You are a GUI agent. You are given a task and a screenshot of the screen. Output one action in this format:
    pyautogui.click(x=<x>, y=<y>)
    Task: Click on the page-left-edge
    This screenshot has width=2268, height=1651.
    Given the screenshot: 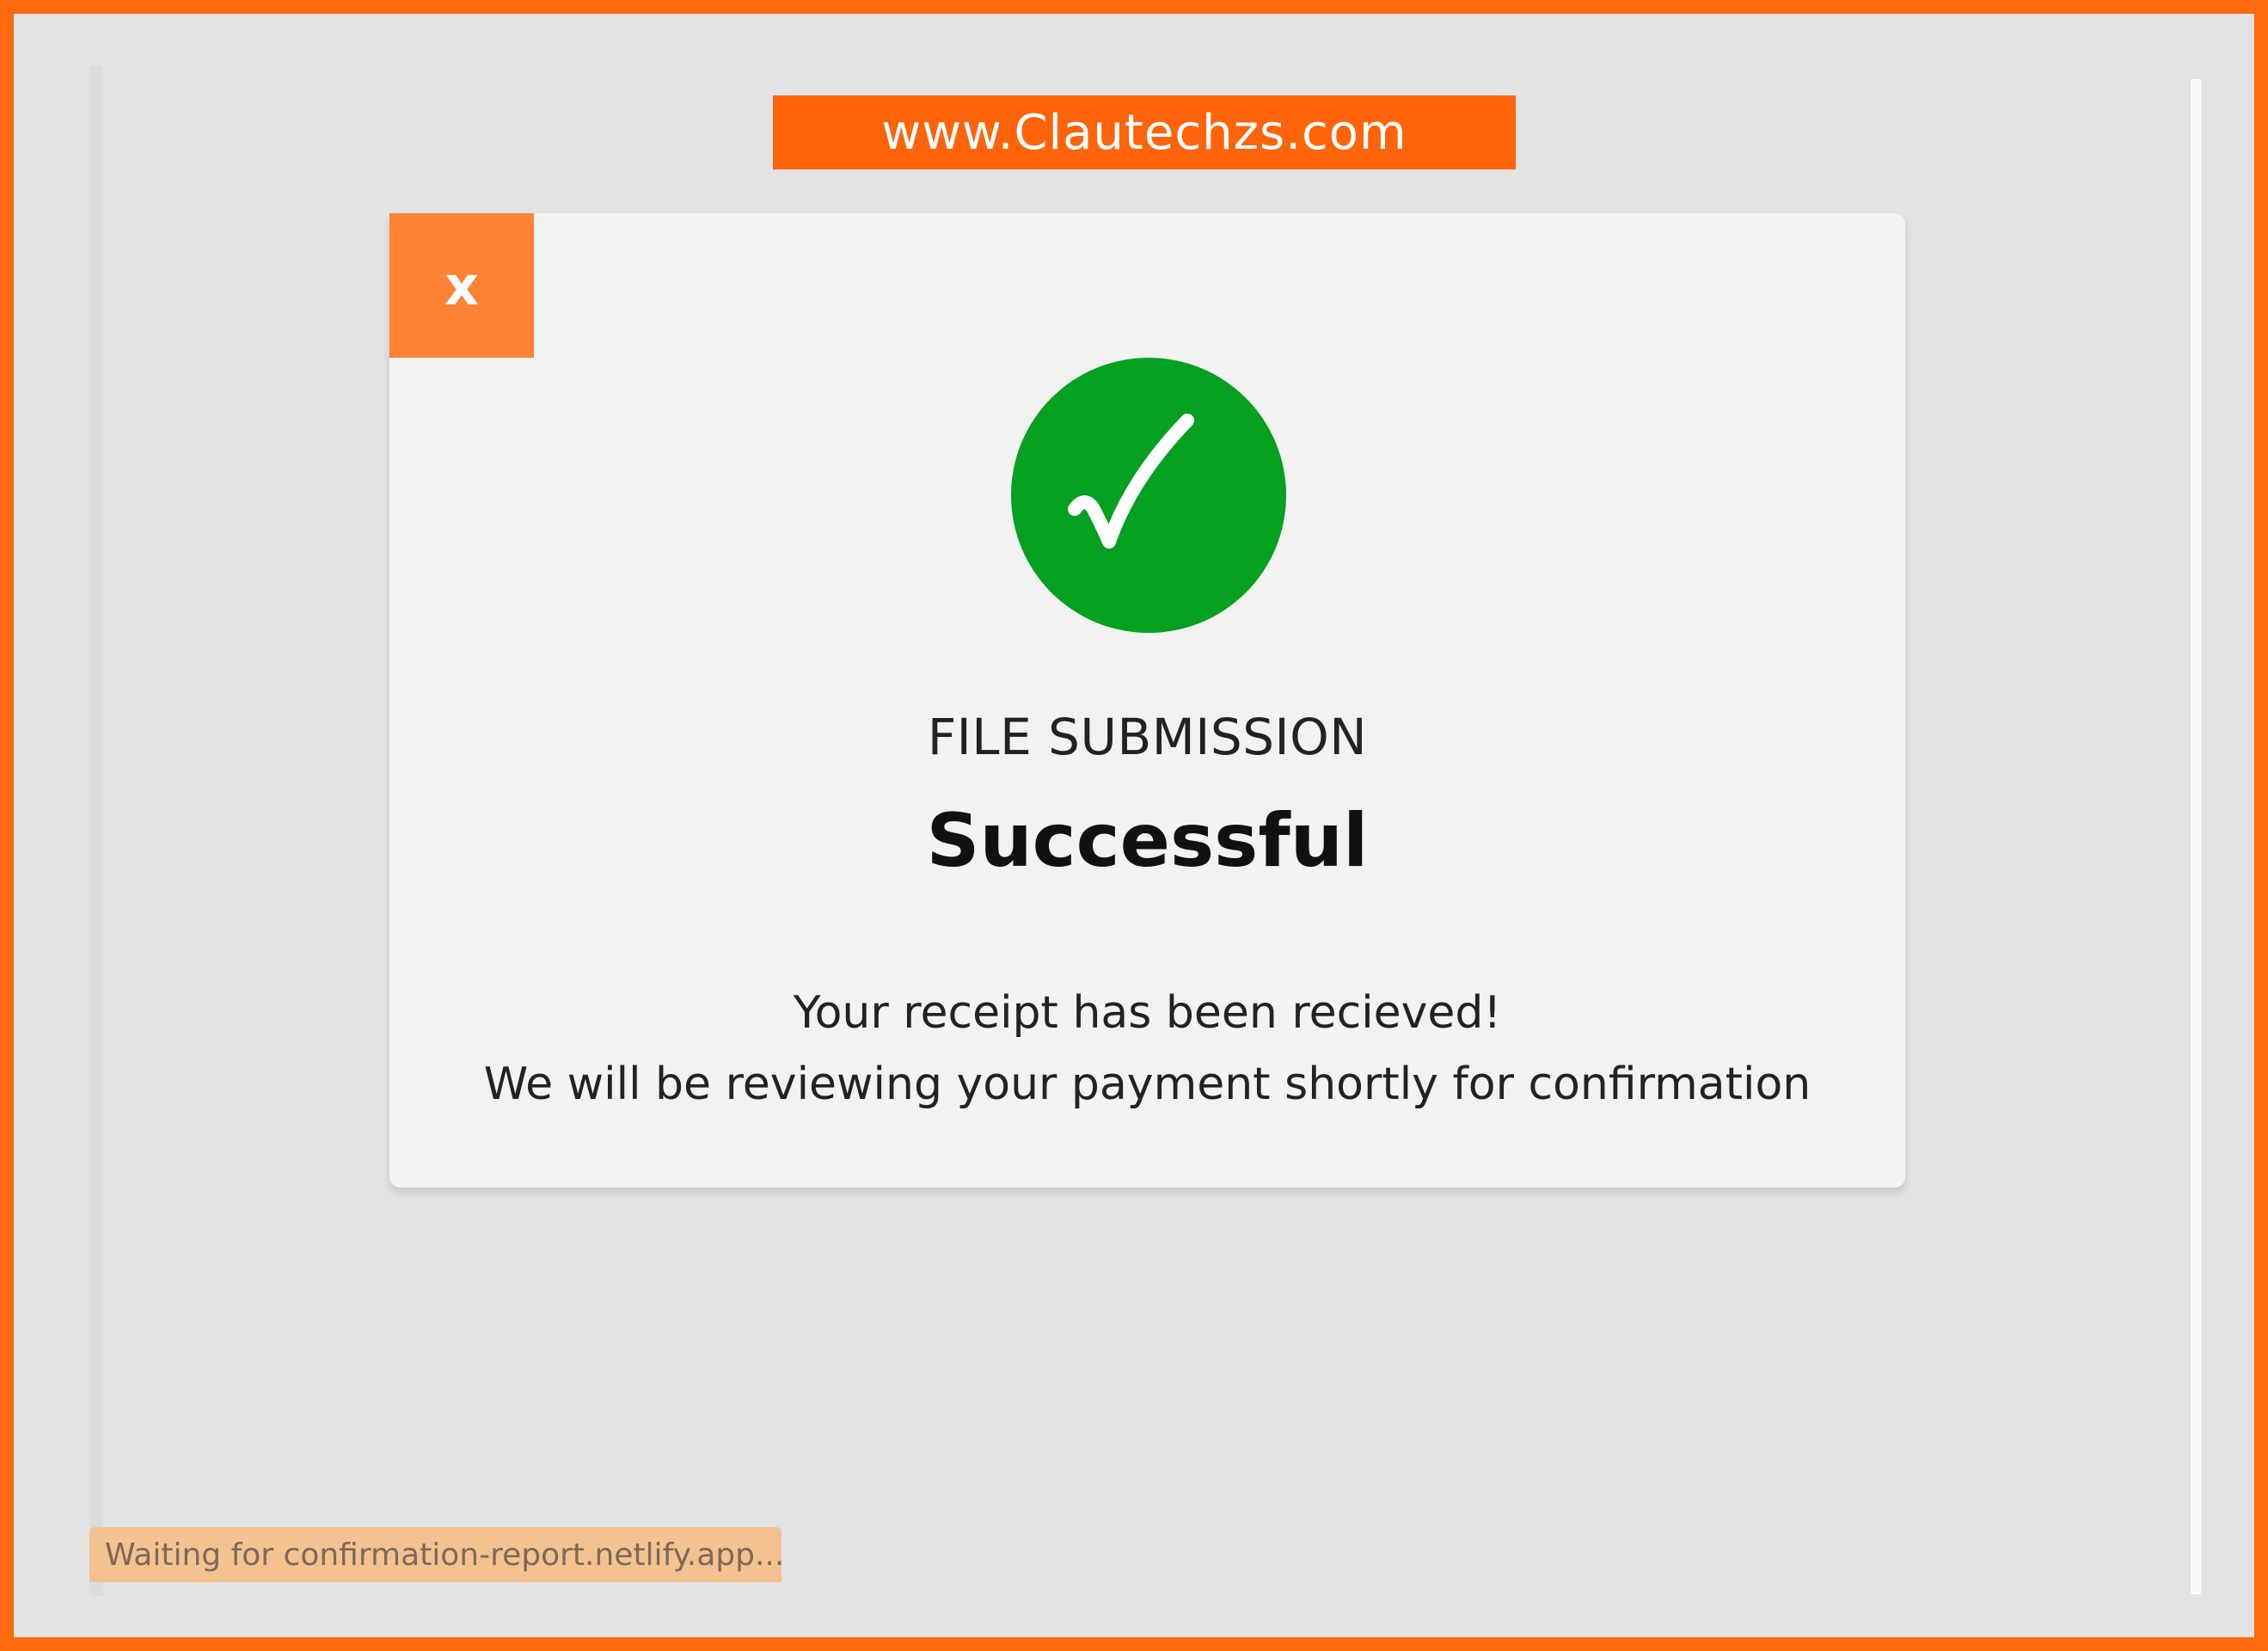 What is the action you would take?
    pyautogui.click(x=96, y=830)
    